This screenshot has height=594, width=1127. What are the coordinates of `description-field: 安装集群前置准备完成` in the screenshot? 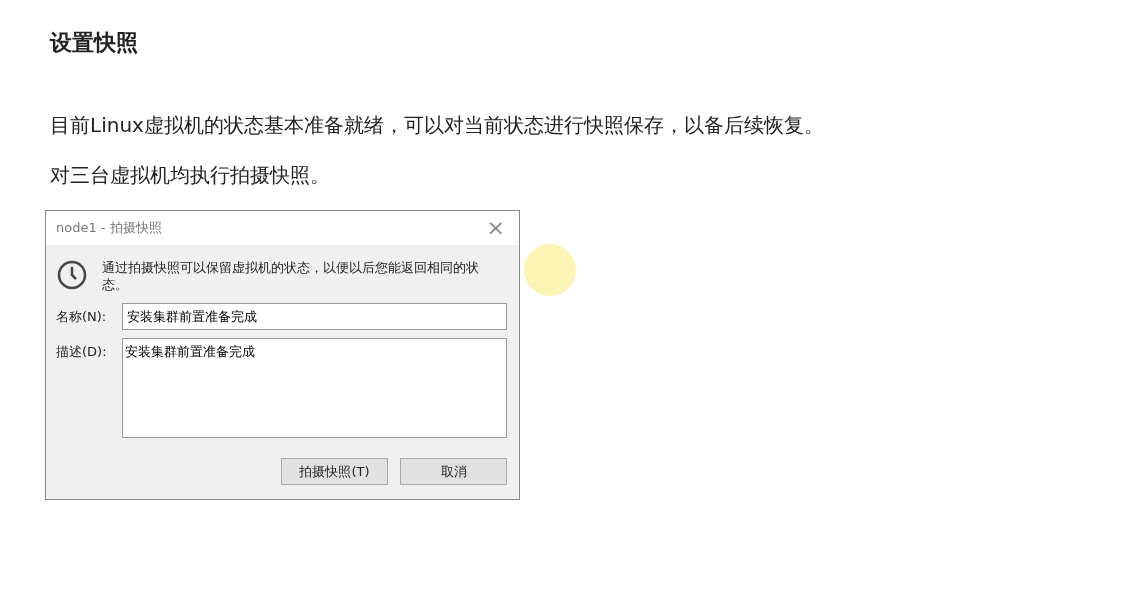 It's located at (314, 388).